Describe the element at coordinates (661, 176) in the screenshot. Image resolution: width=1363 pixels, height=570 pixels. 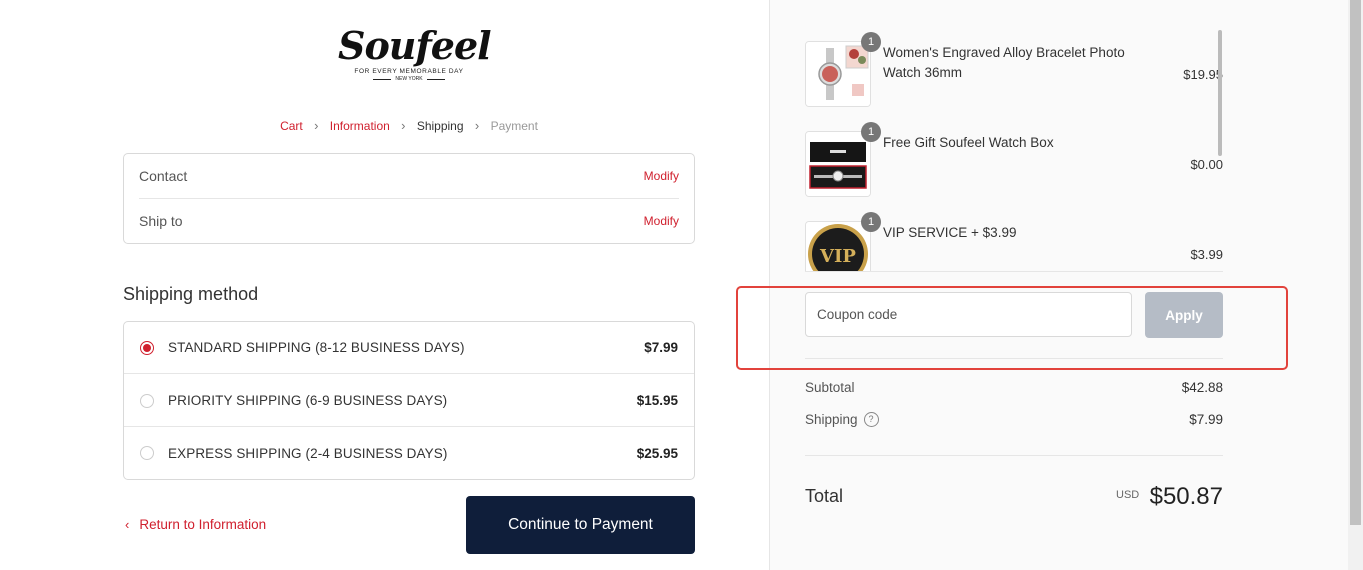
I see `modify-contact-link: Modify` at that location.